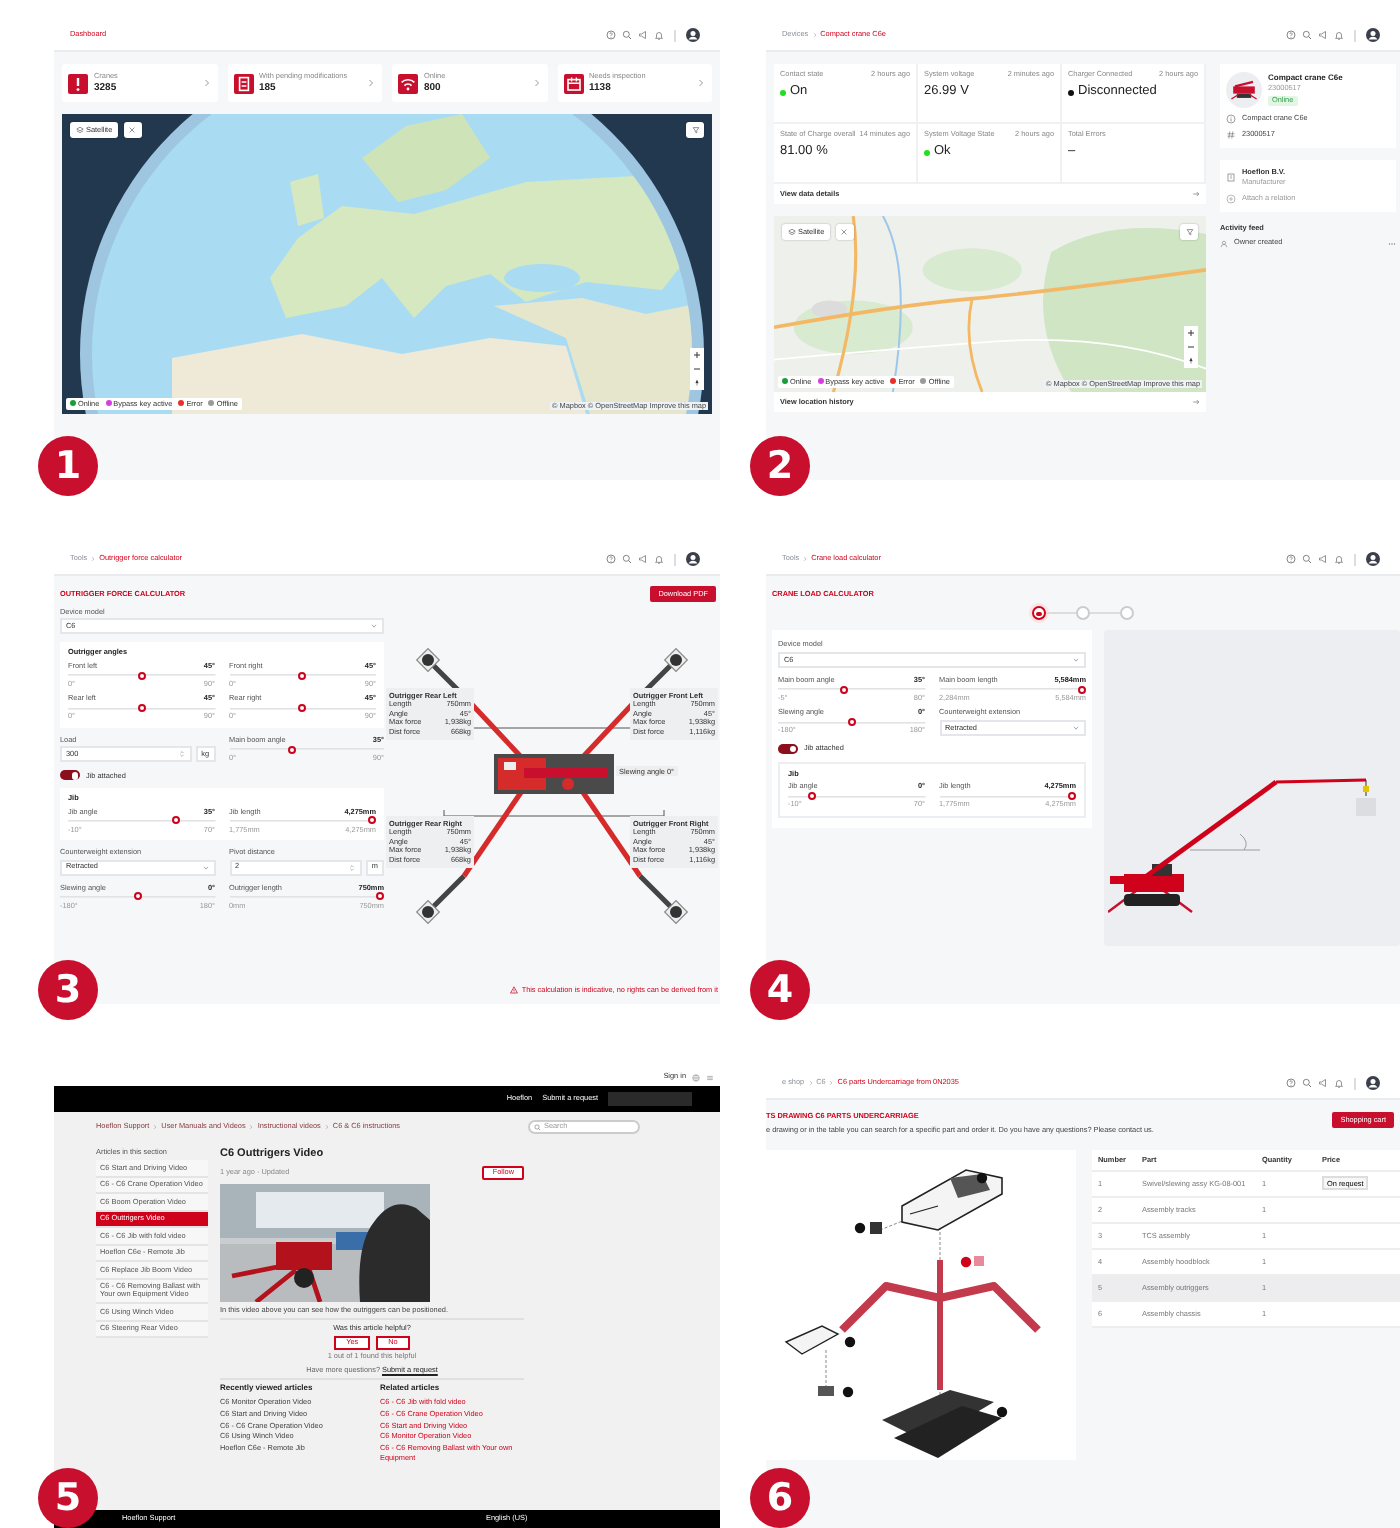  I want to click on number-badge: 3, so click(68, 990).